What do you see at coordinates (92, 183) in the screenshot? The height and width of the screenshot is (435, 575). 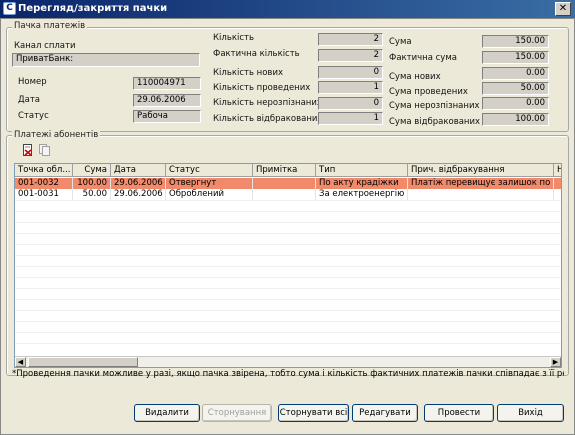 I see `cell-sum: 100.00` at bounding box center [92, 183].